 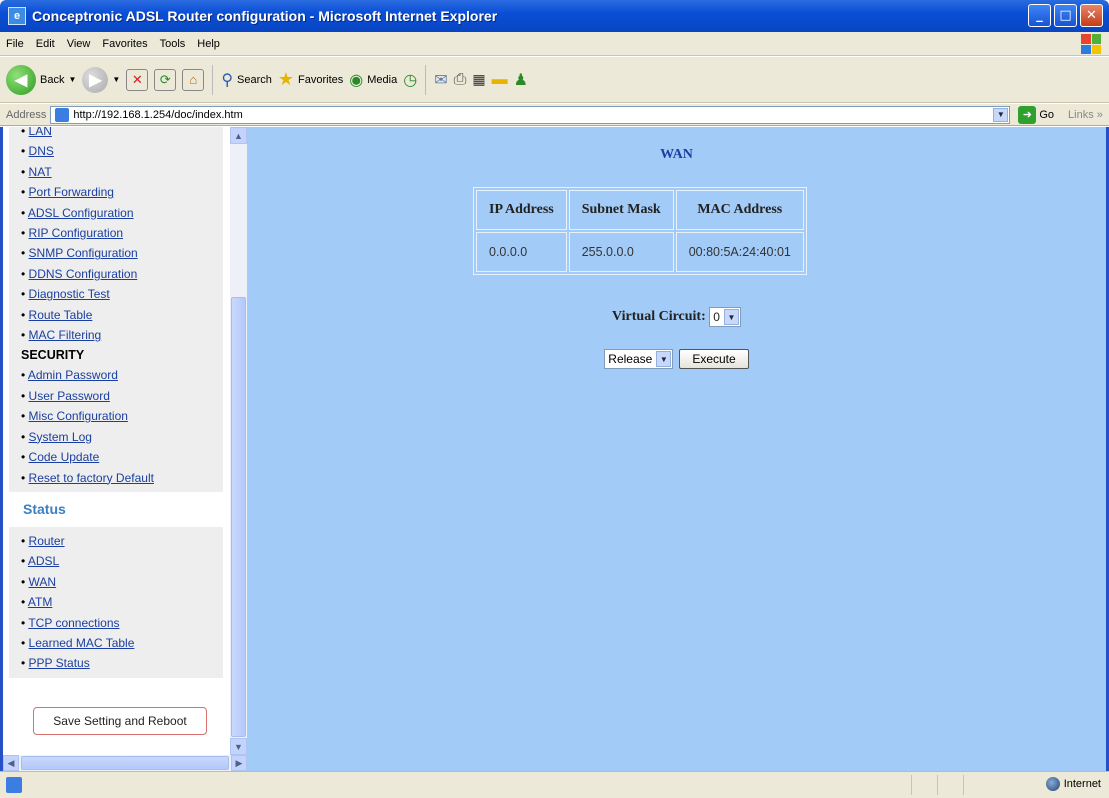 What do you see at coordinates (120, 721) in the screenshot?
I see `save-and-reboot-button: Save Setting and Reboot` at bounding box center [120, 721].